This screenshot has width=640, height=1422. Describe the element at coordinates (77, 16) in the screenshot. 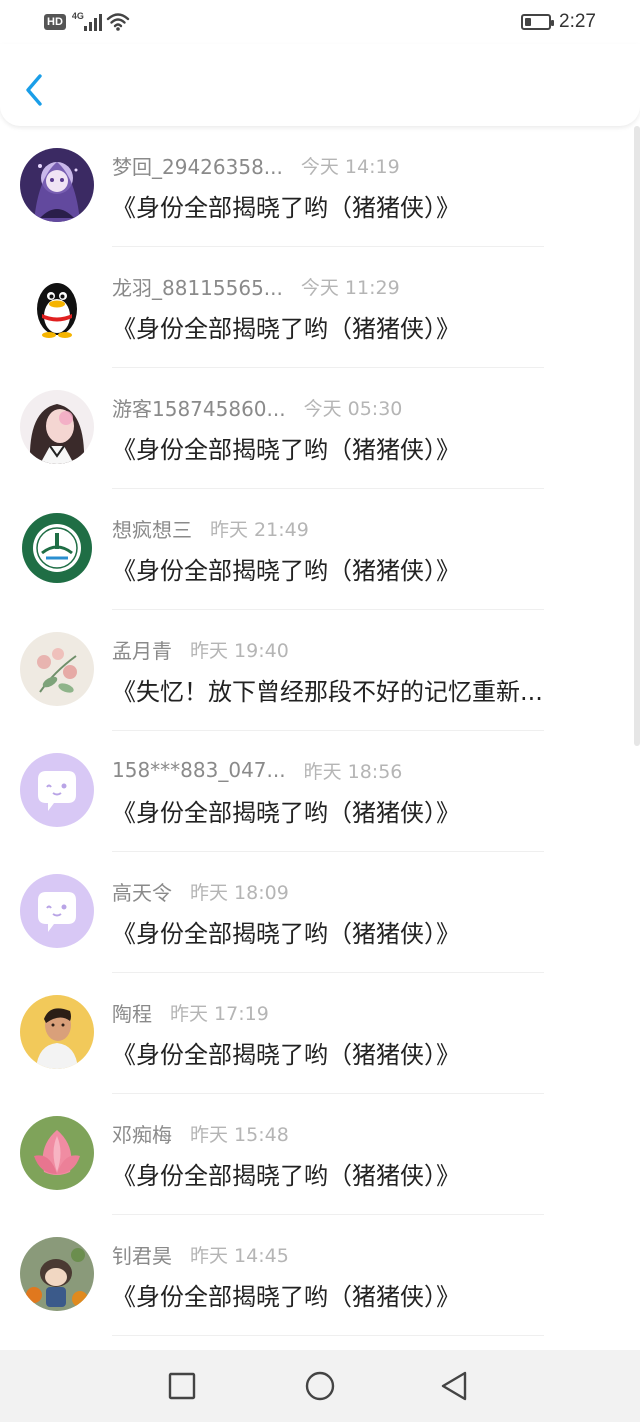

I see `network-type: 4G` at that location.